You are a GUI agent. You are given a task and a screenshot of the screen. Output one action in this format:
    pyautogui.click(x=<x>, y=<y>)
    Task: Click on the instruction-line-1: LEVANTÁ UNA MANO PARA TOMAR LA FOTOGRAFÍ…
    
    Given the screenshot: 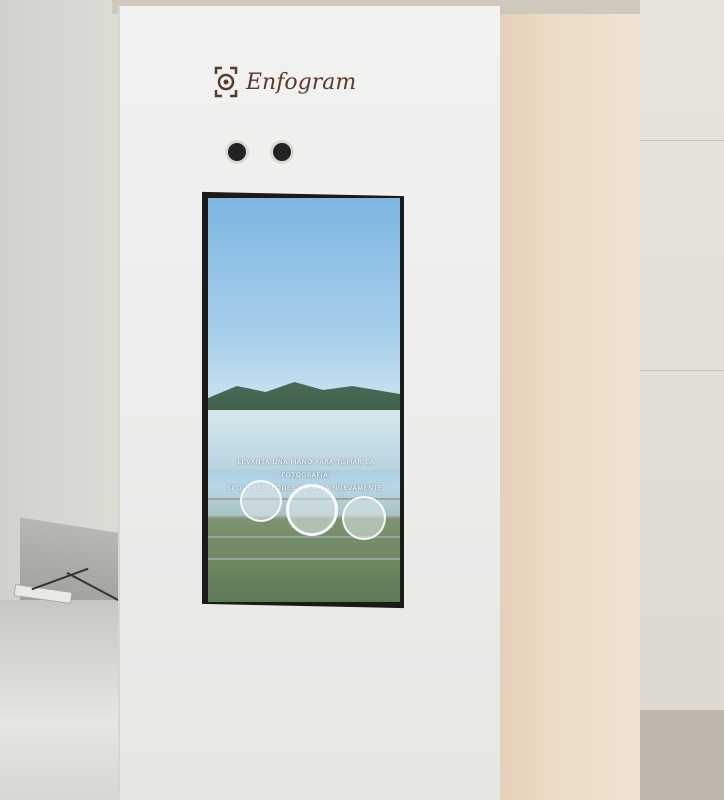 What is the action you would take?
    pyautogui.click(x=306, y=468)
    